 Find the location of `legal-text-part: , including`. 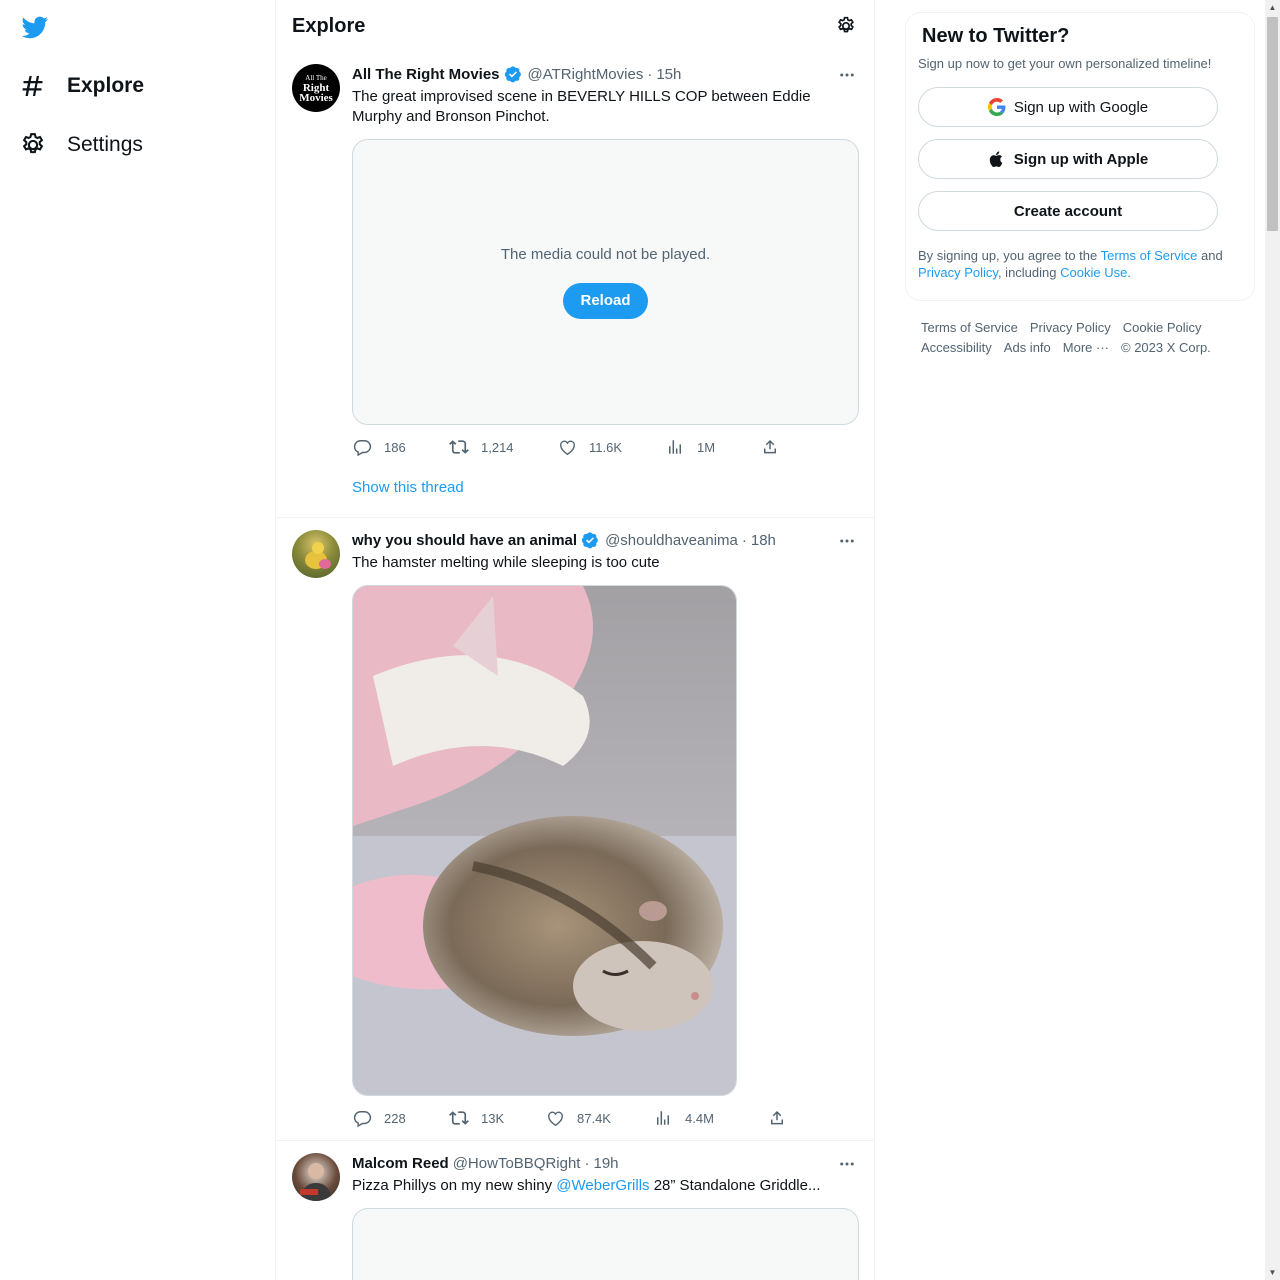

legal-text-part: , including is located at coordinates (1029, 272).